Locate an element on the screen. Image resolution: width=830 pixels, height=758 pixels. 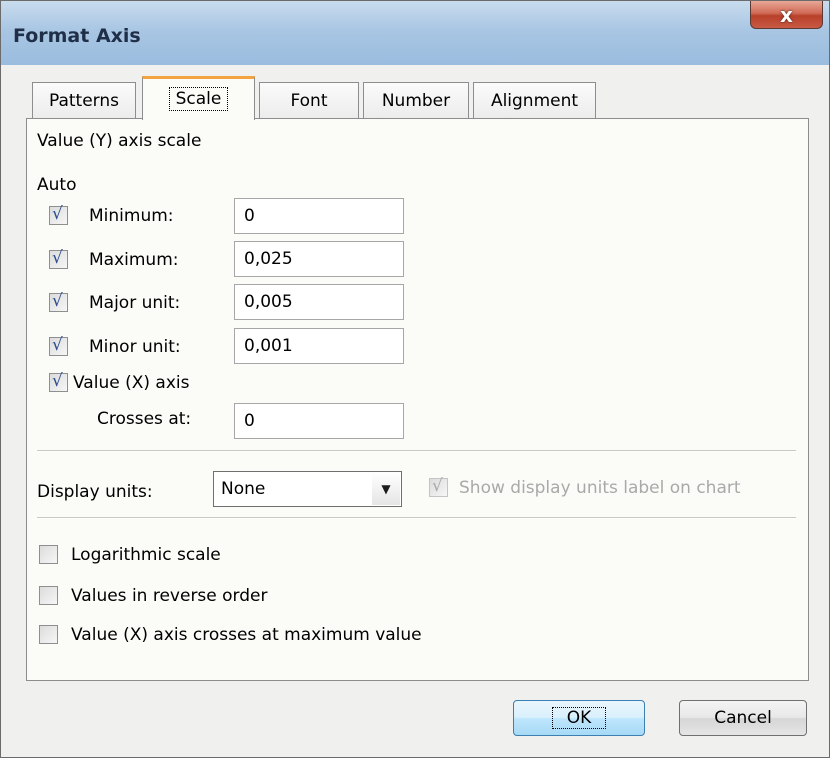
major-unit-auto-checkbox is located at coordinates (58, 301).